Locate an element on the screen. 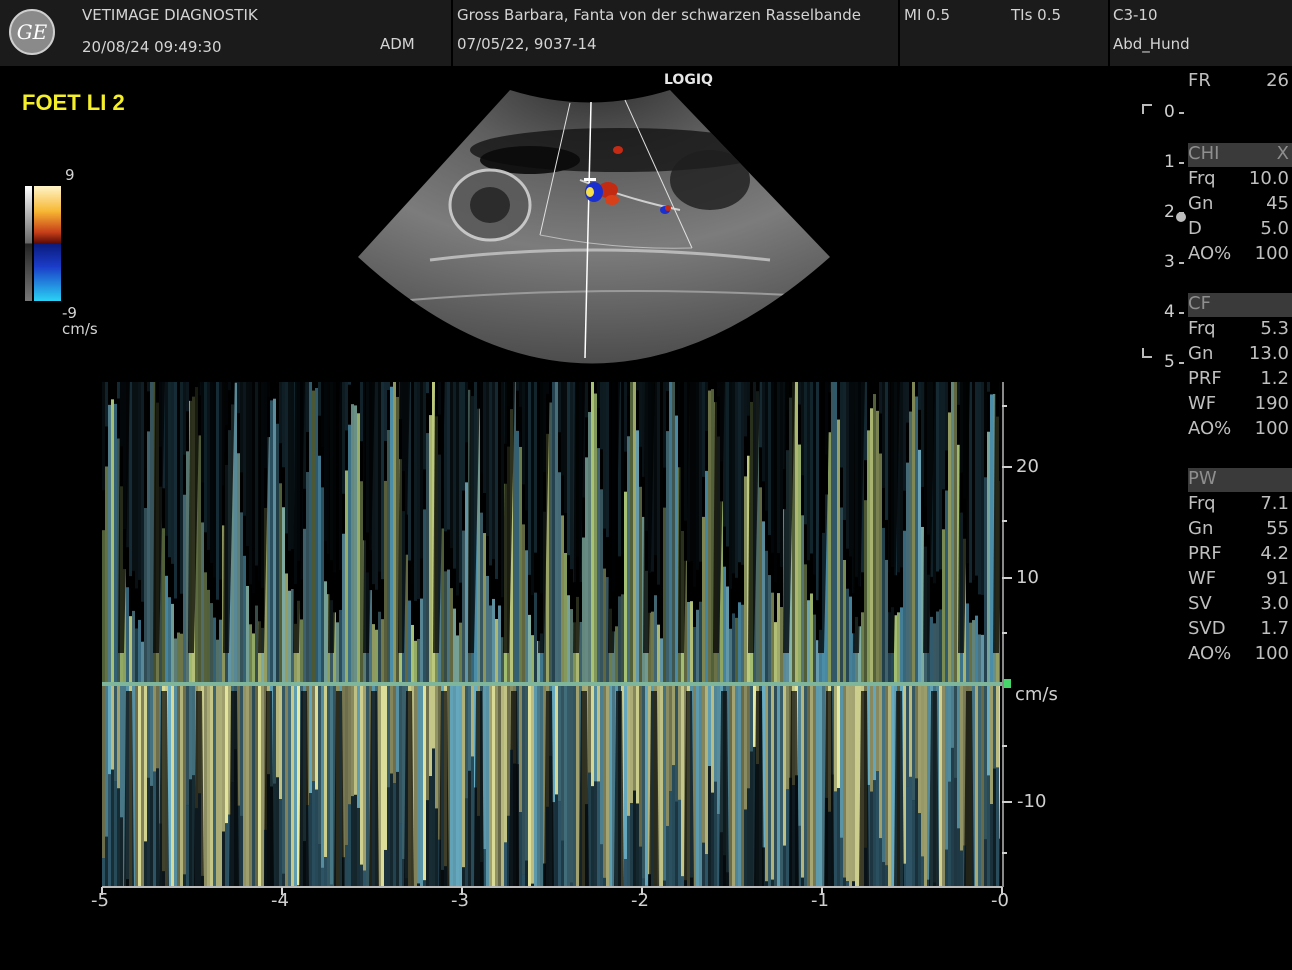  param-cf-ao%: AO% 100 is located at coordinates (1238, 428).